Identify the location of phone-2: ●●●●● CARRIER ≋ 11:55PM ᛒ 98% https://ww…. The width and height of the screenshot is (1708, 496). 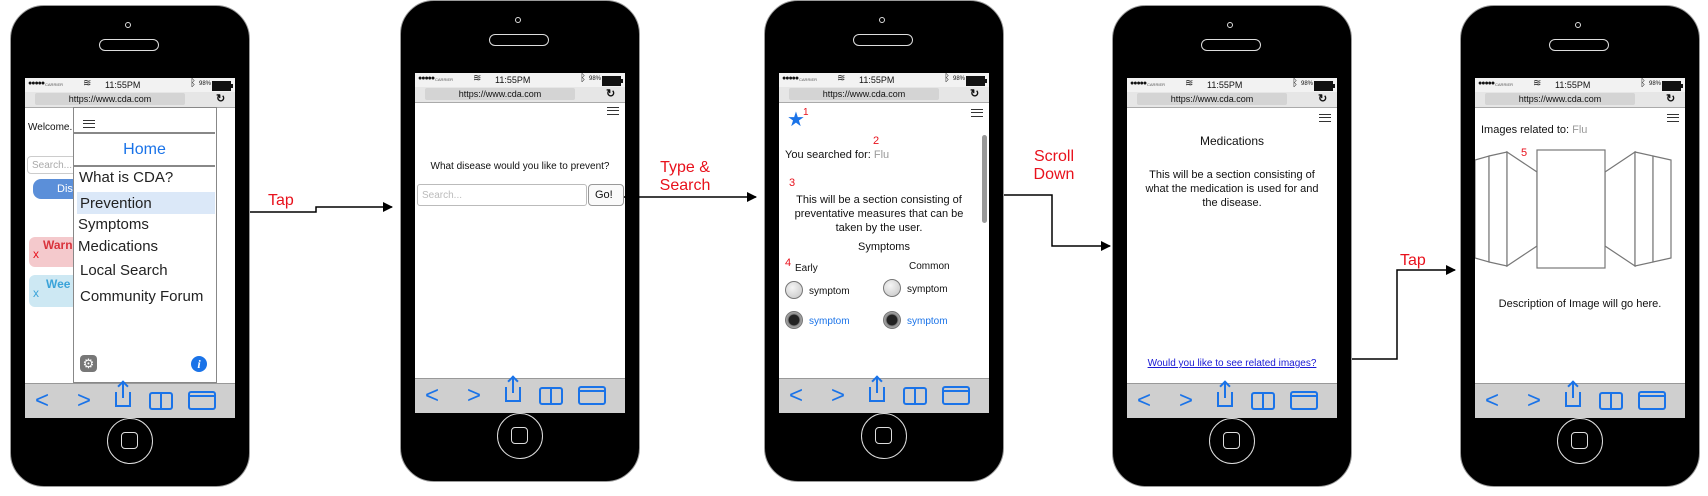
(520, 241).